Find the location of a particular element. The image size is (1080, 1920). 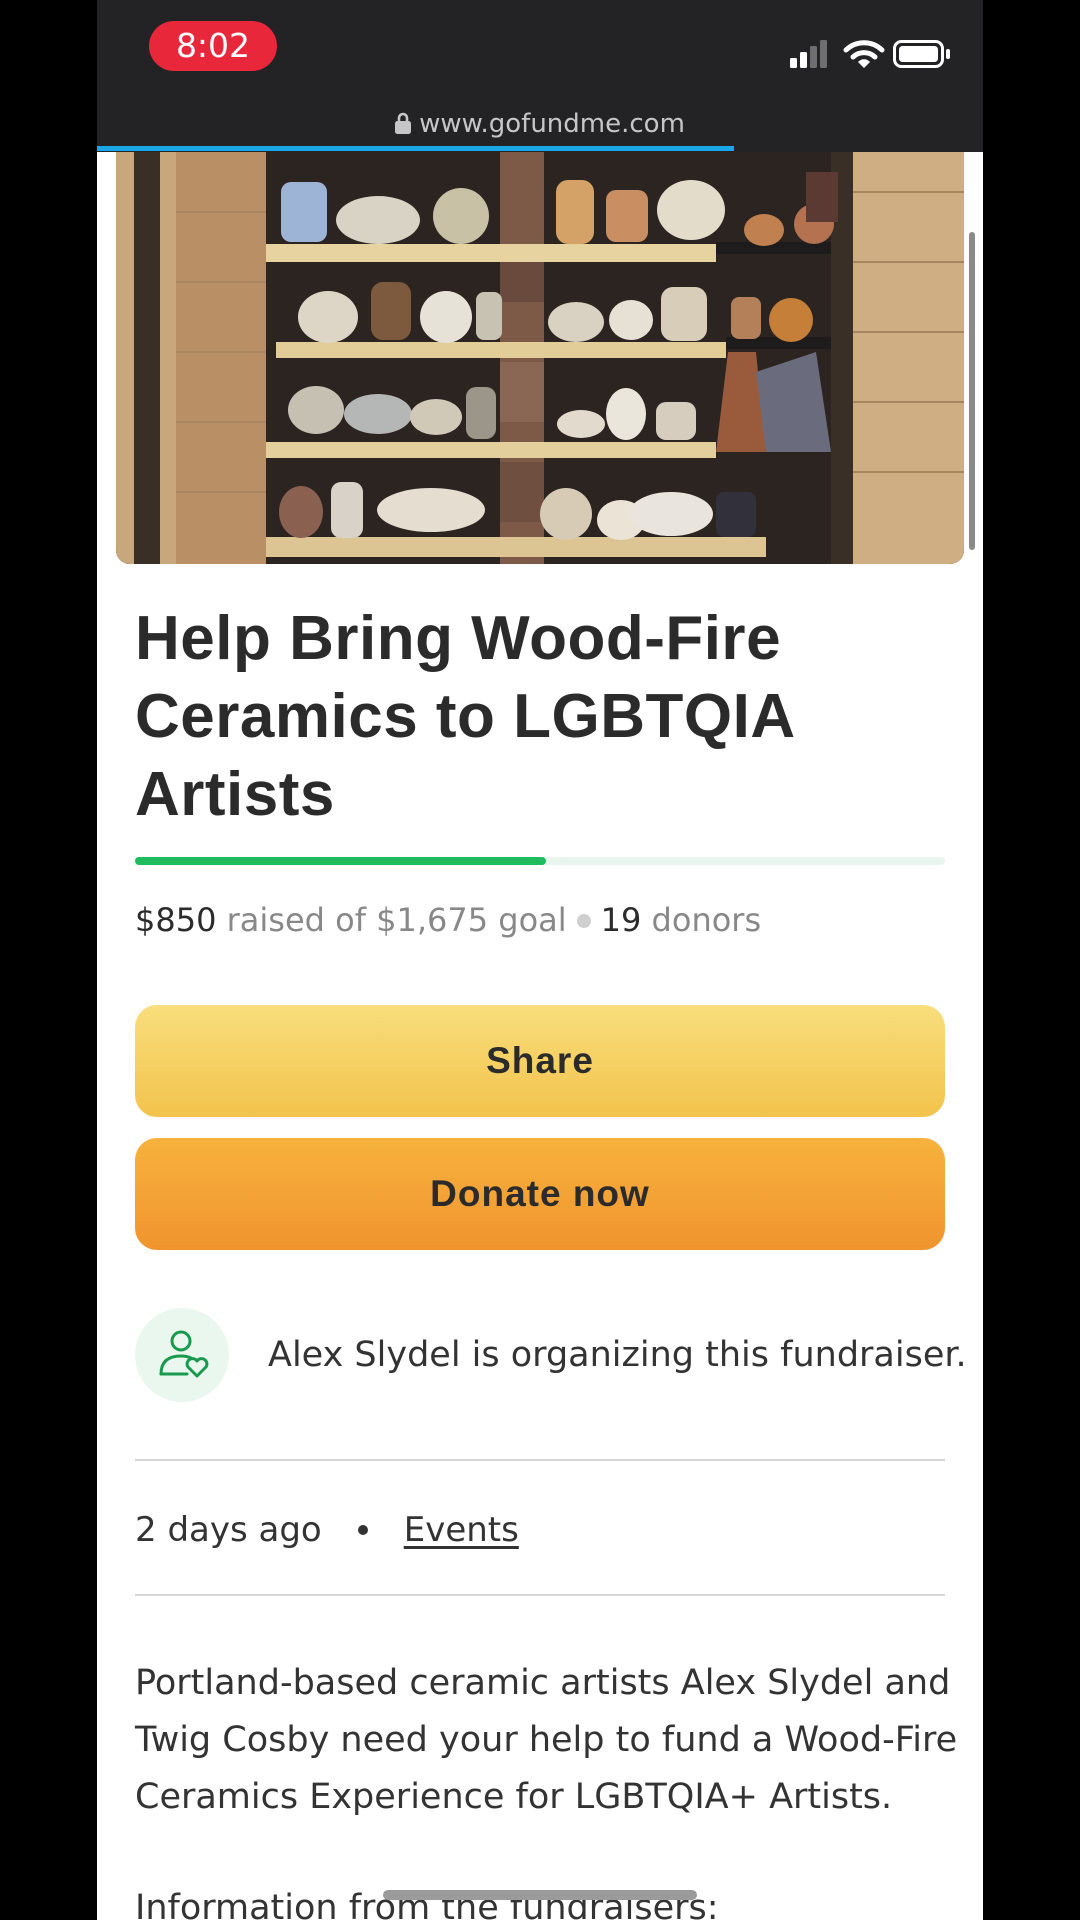

donors-label: donors is located at coordinates (706, 920).